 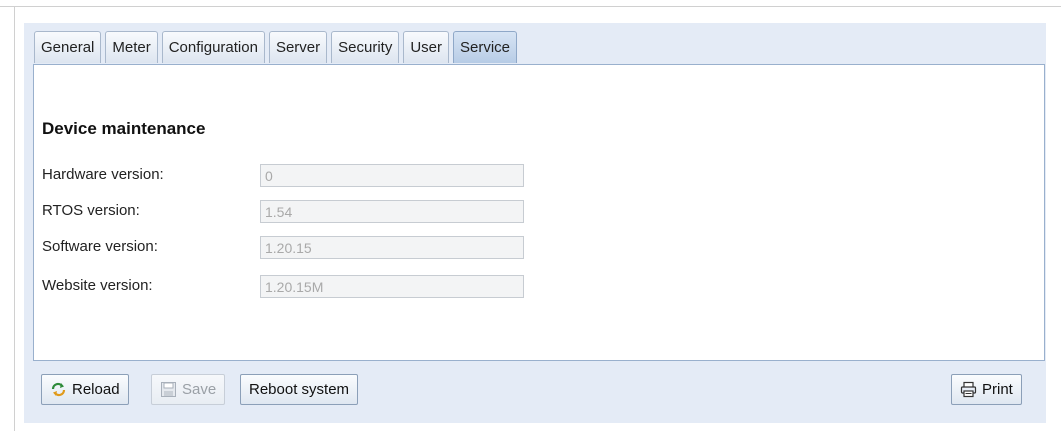 What do you see at coordinates (124, 128) in the screenshot?
I see `section-title: Device maintenance` at bounding box center [124, 128].